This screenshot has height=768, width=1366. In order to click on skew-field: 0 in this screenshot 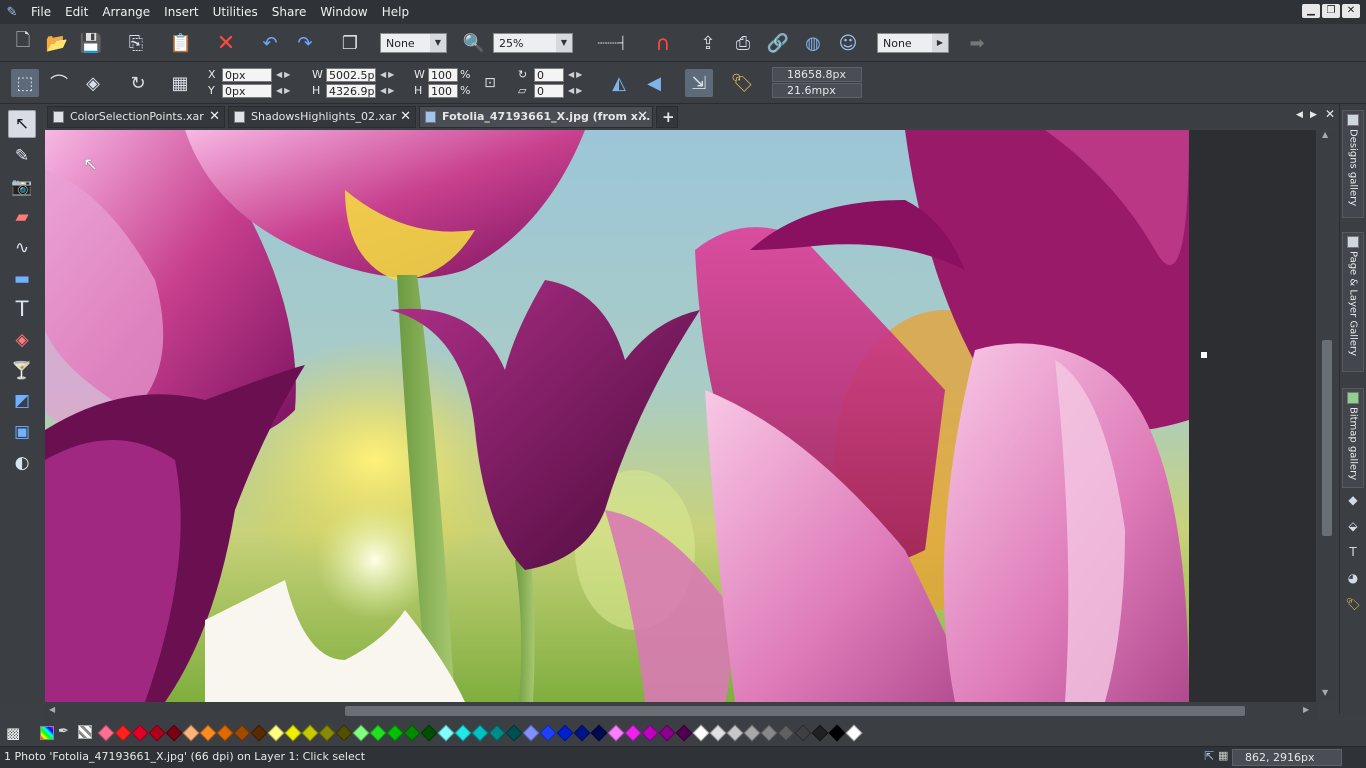, I will do `click(549, 91)`.